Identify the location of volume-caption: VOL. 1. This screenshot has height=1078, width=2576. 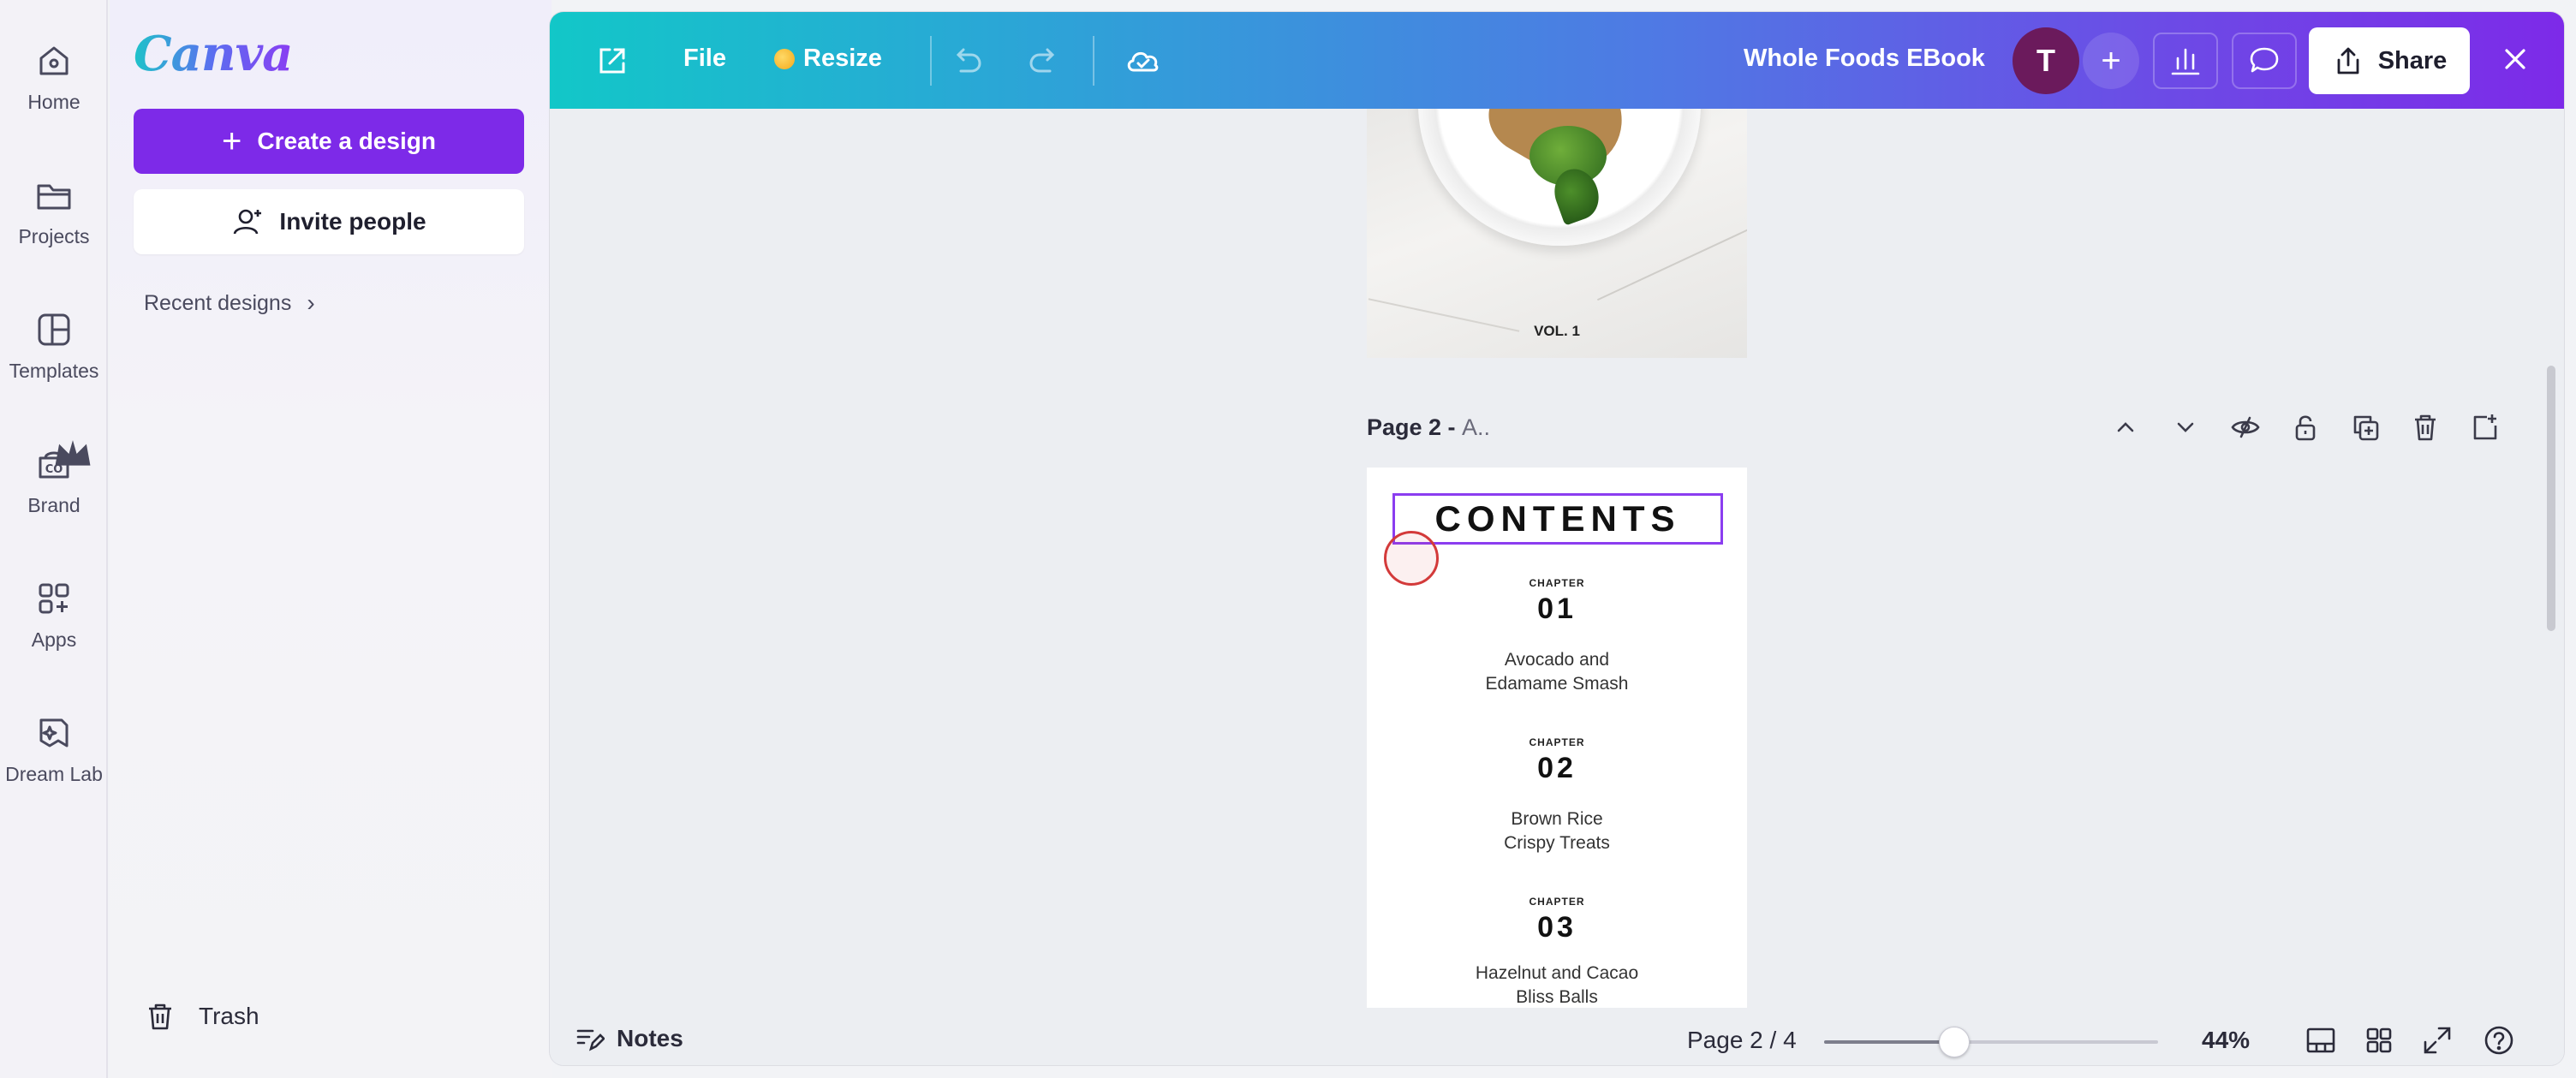
(1557, 332).